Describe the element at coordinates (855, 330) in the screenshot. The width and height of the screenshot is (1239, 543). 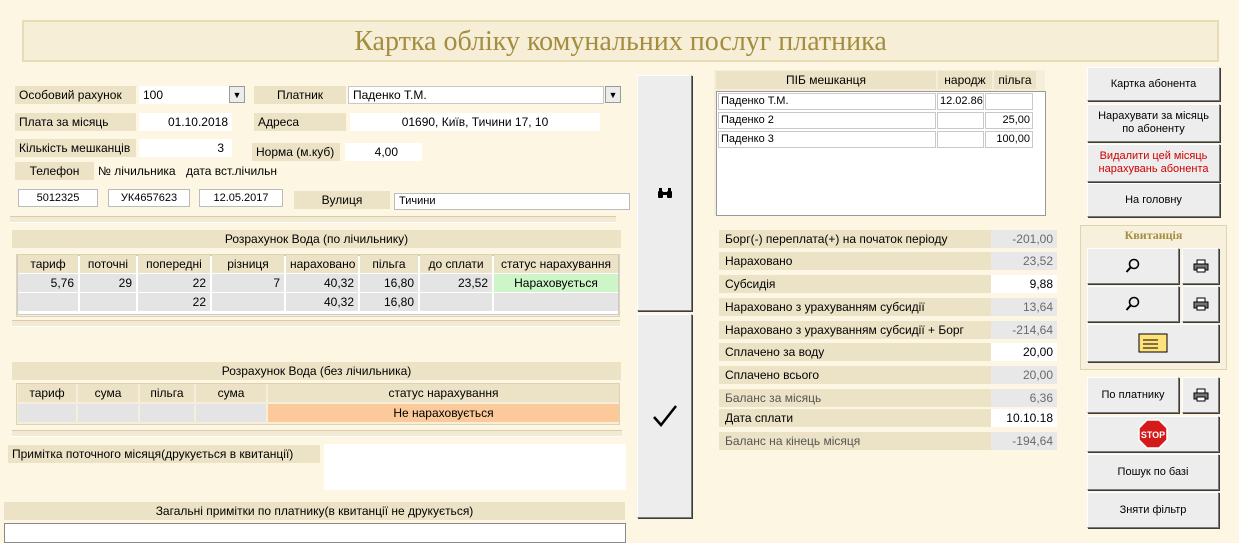
I see `sum-label-5: Нараховано з урахуванням субсидії + Борг` at that location.